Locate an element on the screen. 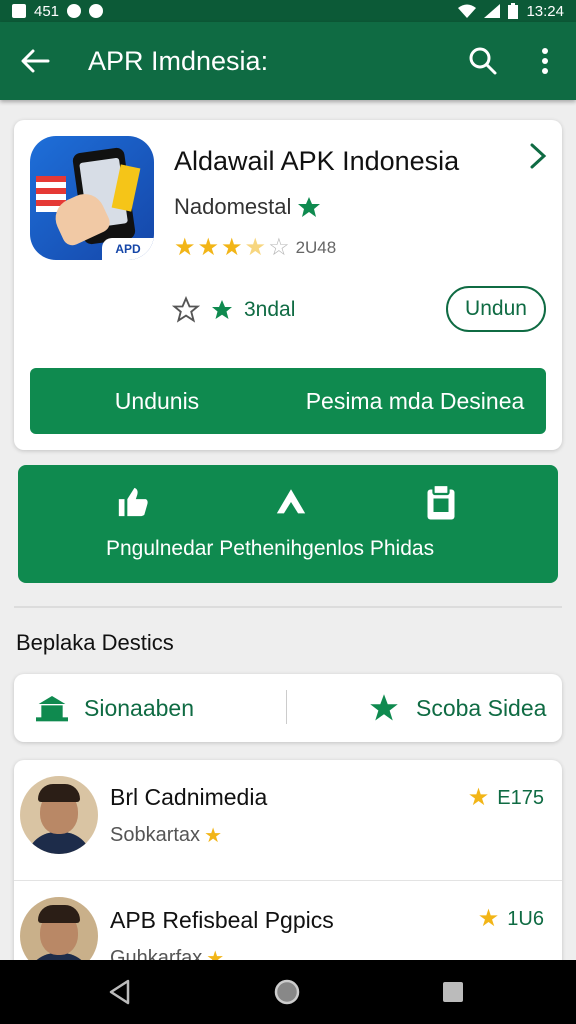 The image size is (576, 1024). features-panel: Pngulnedar Pethenihgenlos Phidas is located at coordinates (288, 524).